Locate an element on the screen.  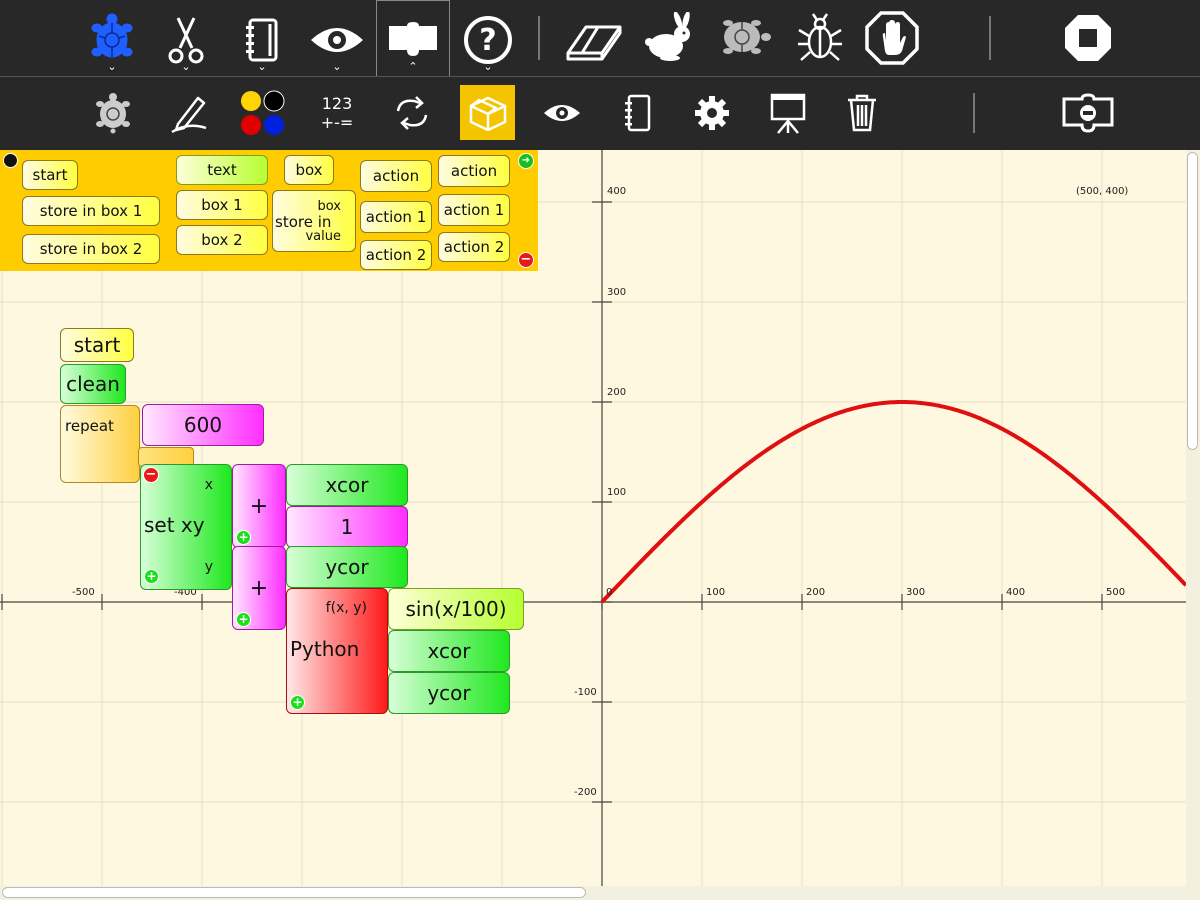
eye-icon: ⌄ is located at coordinates (337, 40).